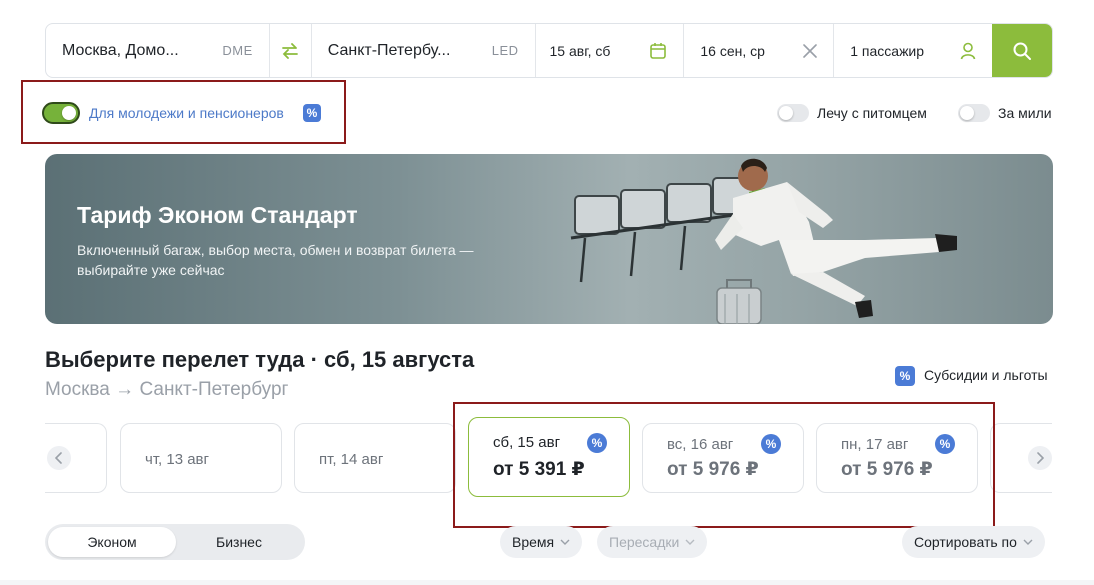 The height and width of the screenshot is (585, 1094). I want to click on flight-heading: Выберите перелет туда · сб, 15 августа, so click(260, 359).